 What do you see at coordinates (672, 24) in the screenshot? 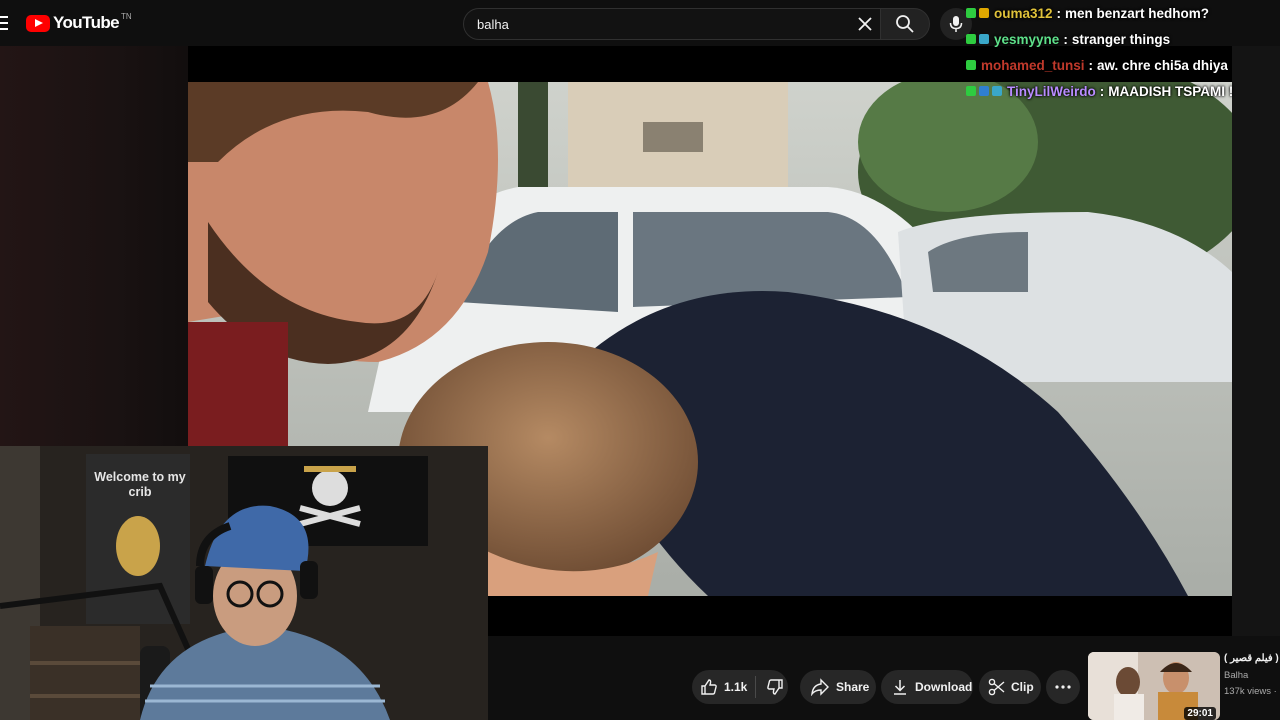
I see `search-box: balha` at bounding box center [672, 24].